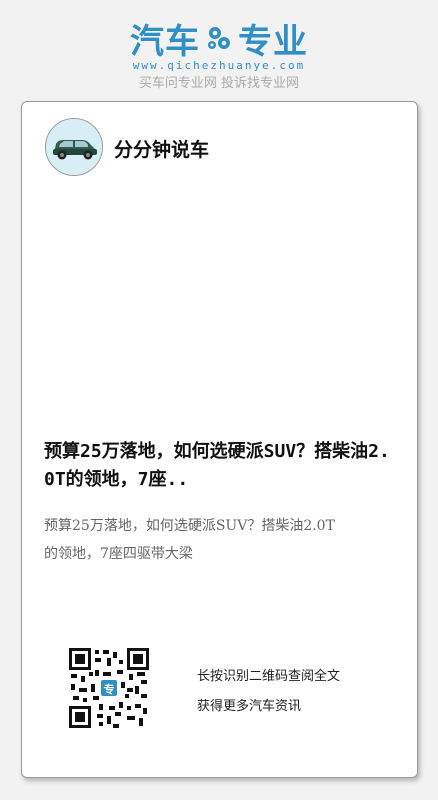 The image size is (438, 800). Describe the element at coordinates (165, 41) in the screenshot. I see `brand-left-text: 汽车` at that location.